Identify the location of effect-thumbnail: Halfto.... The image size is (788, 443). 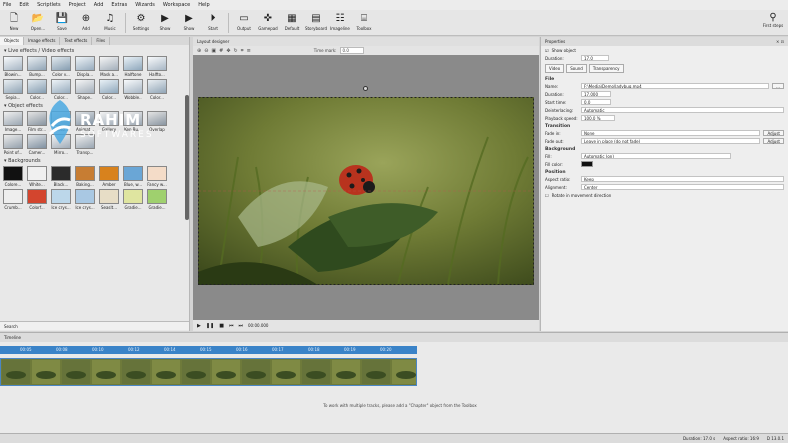
(157, 66).